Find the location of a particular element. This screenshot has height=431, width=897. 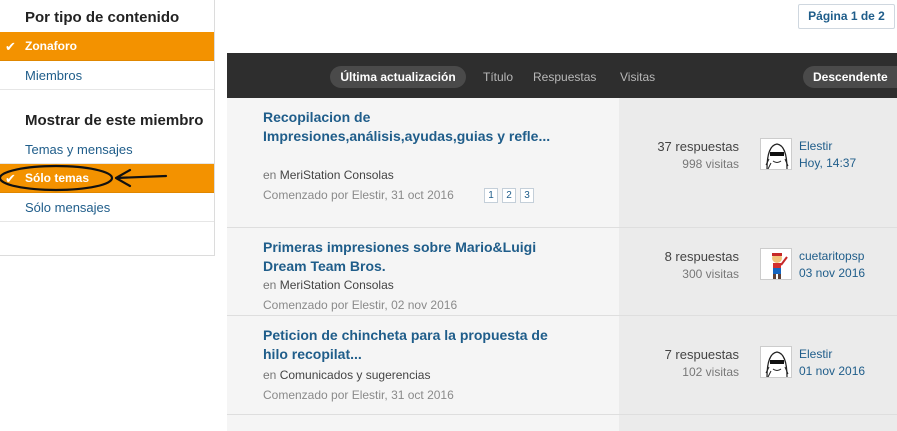

thread-started: Comenzado por Elestir, 02 nov 2016 is located at coordinates (360, 305).